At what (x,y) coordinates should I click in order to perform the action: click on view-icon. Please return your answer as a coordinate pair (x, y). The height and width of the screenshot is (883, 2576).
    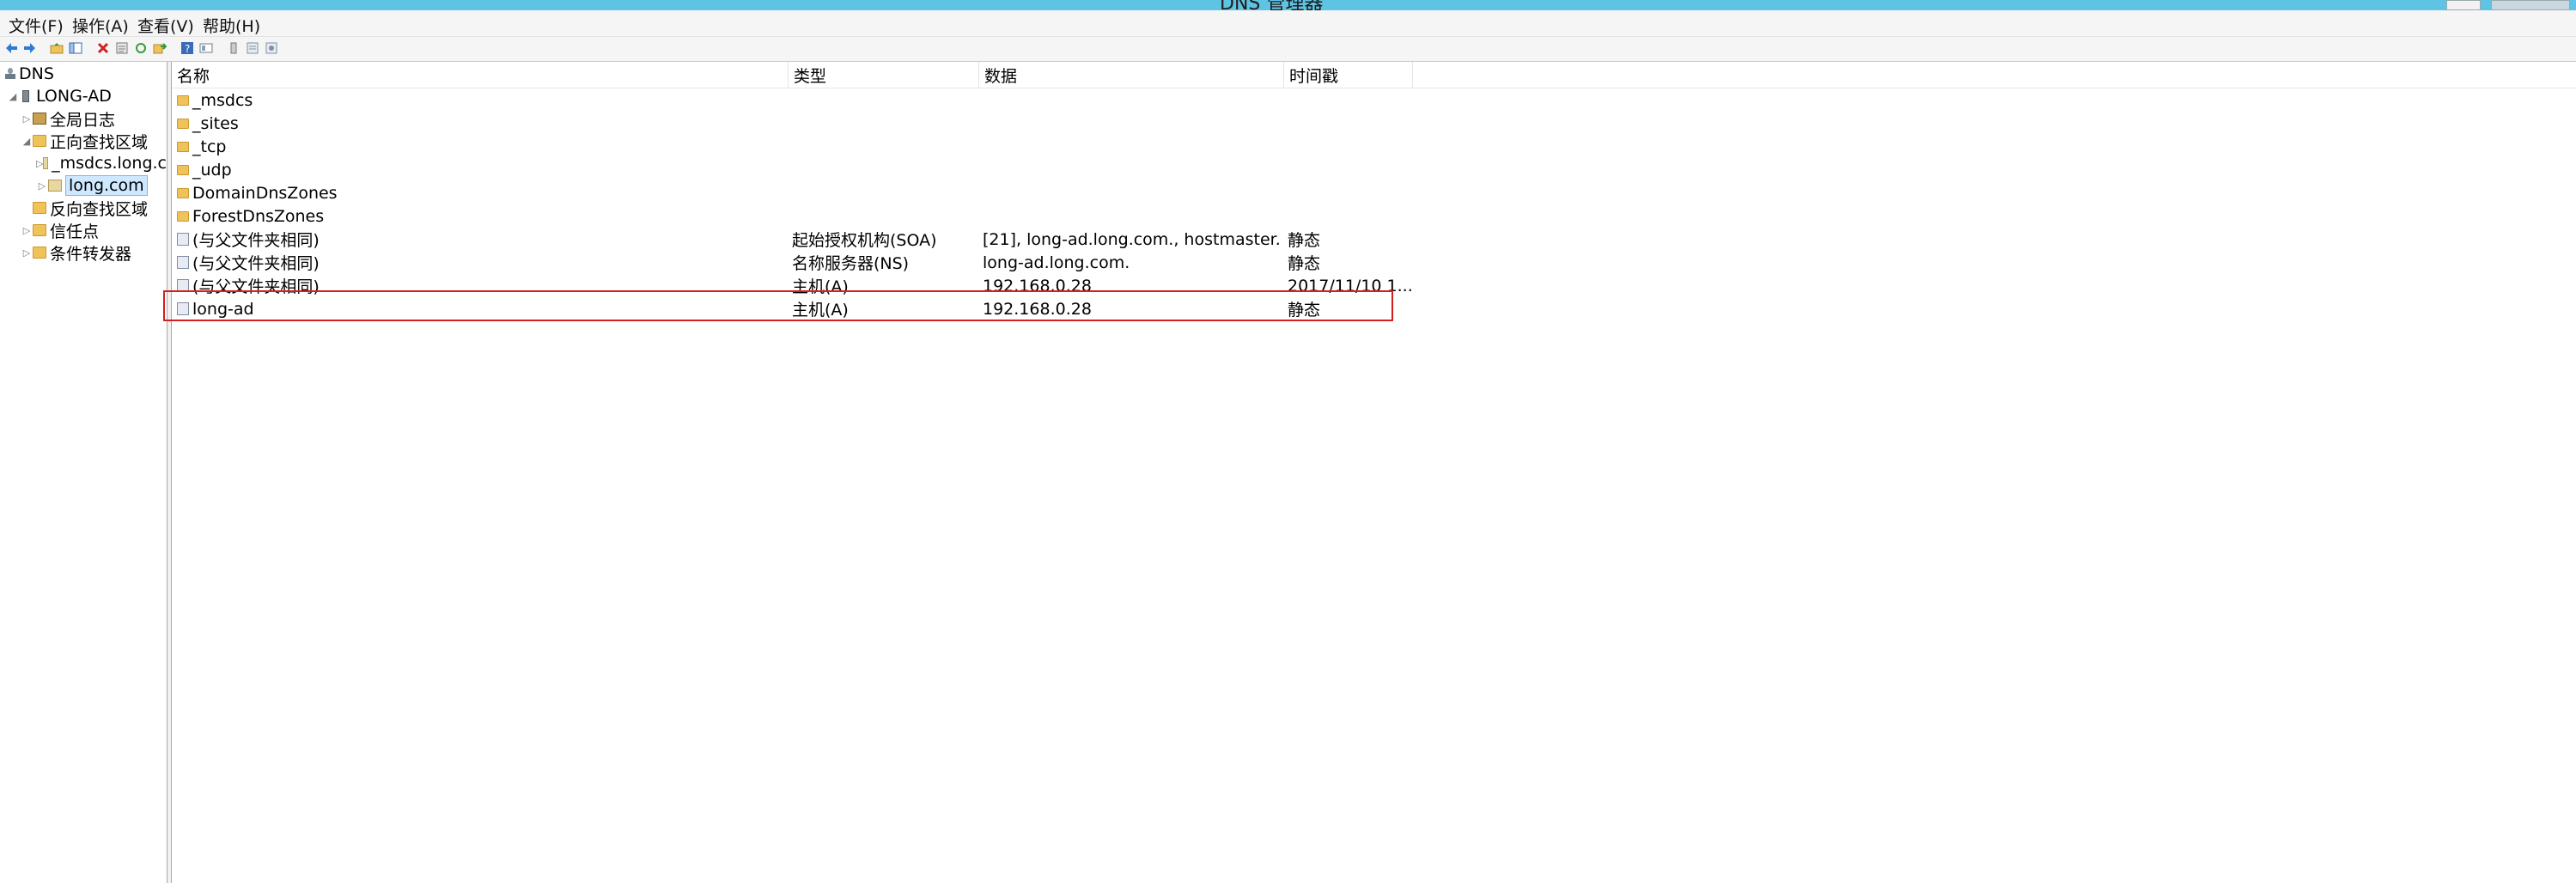
    Looking at the image, I should click on (206, 48).